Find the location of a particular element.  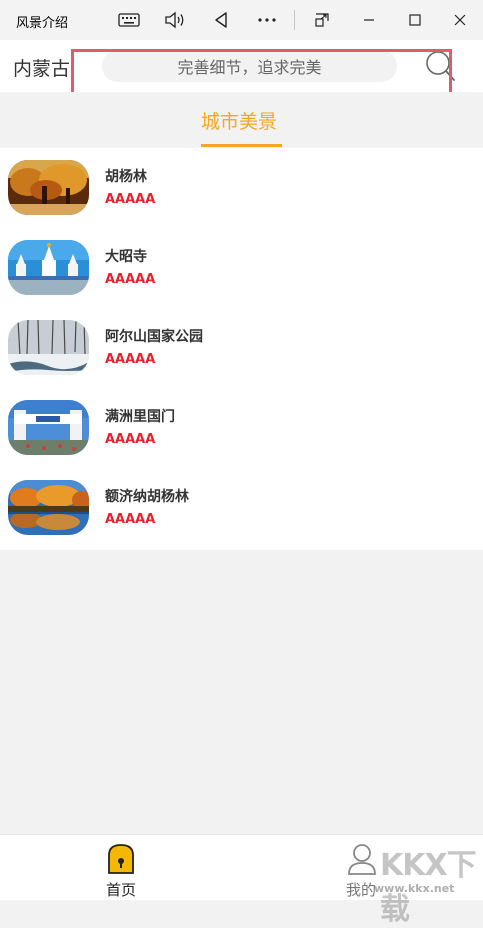

nav-mine-label: 我的 is located at coordinates (360, 890).